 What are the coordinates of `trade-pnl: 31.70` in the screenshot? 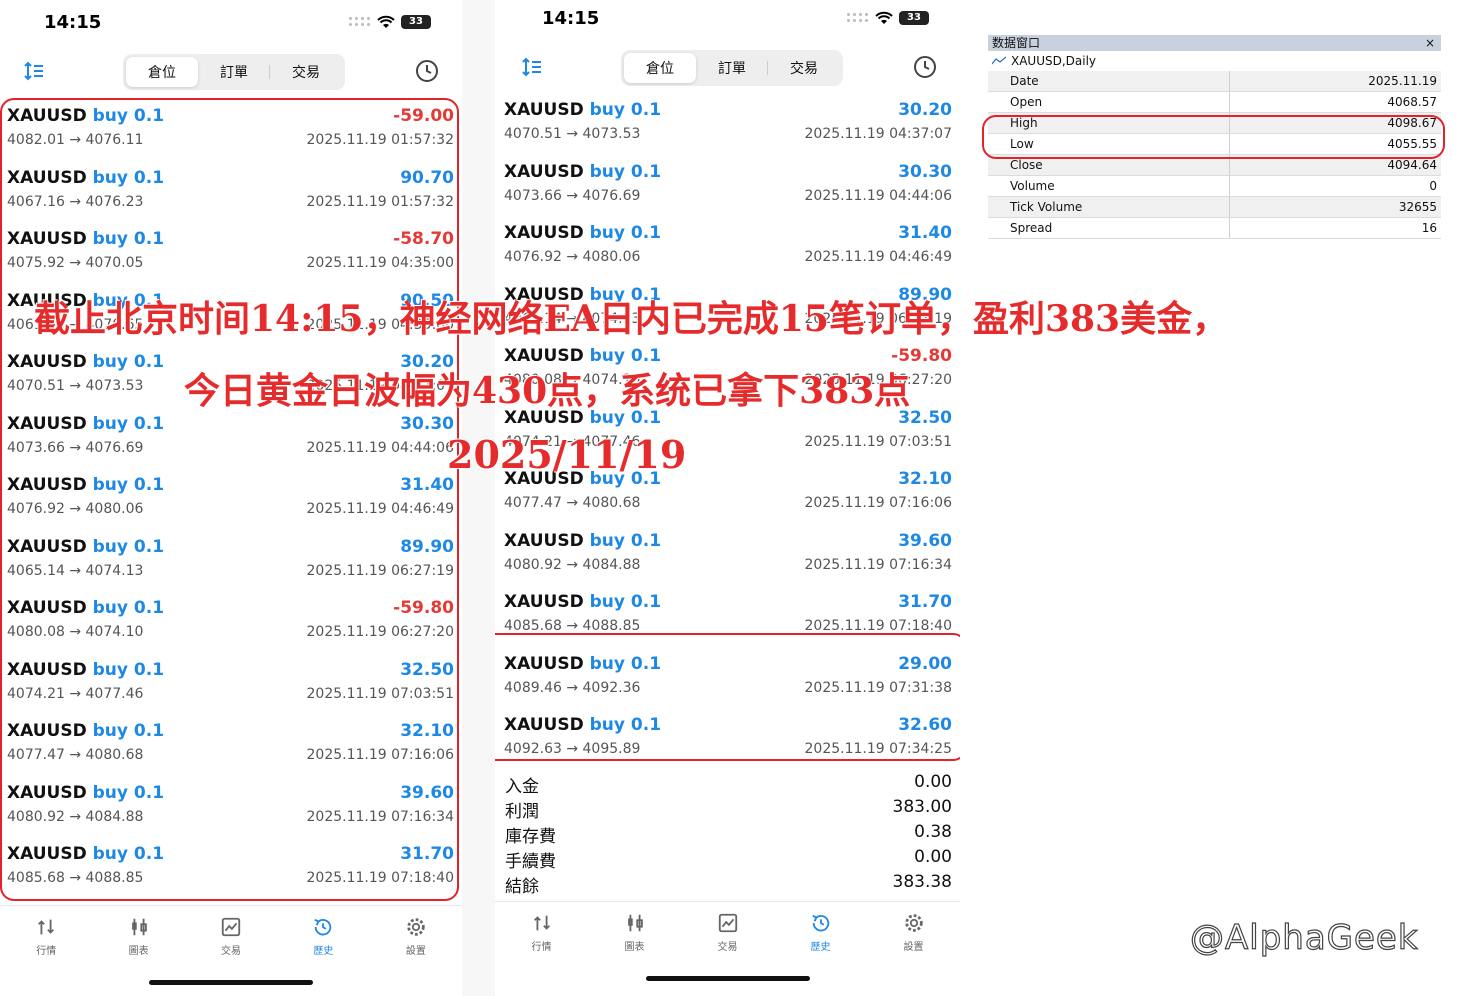 It's located at (925, 602).